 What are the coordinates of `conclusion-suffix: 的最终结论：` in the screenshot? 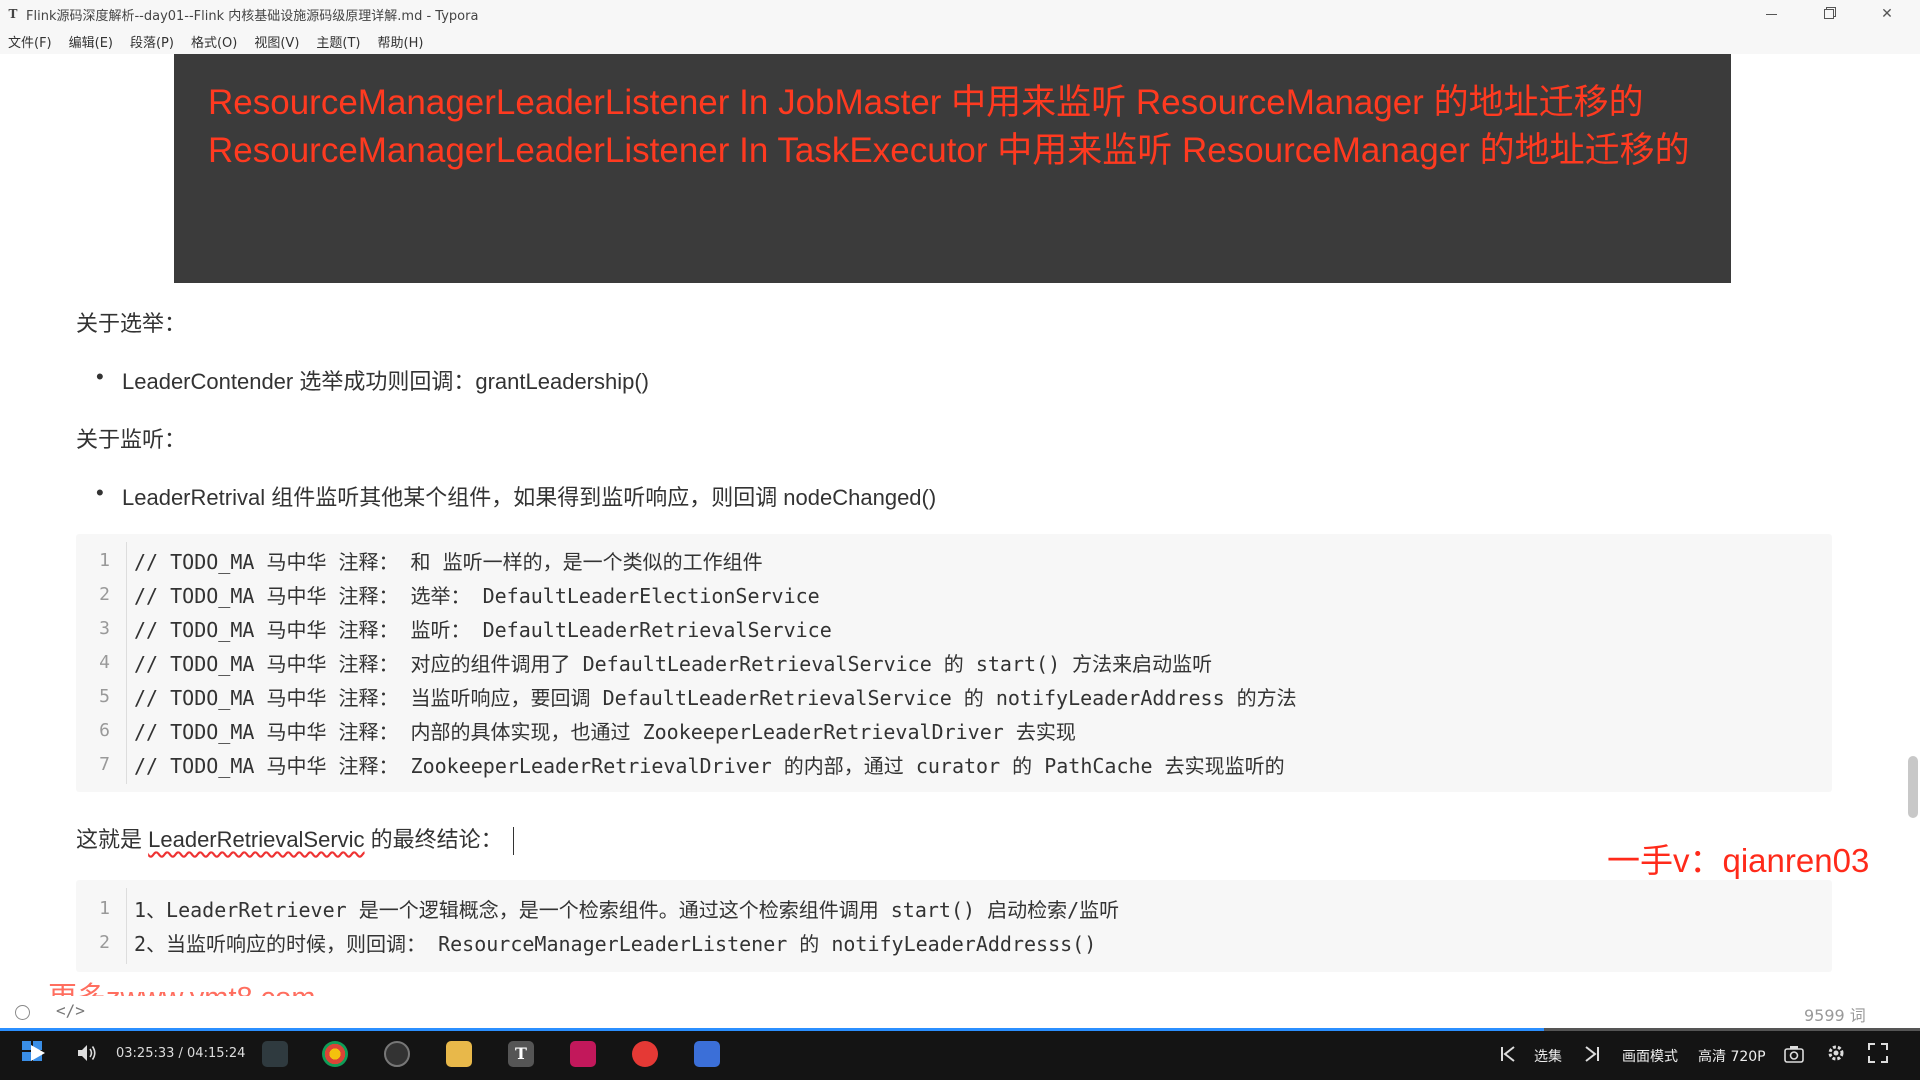 It's located at (433, 839).